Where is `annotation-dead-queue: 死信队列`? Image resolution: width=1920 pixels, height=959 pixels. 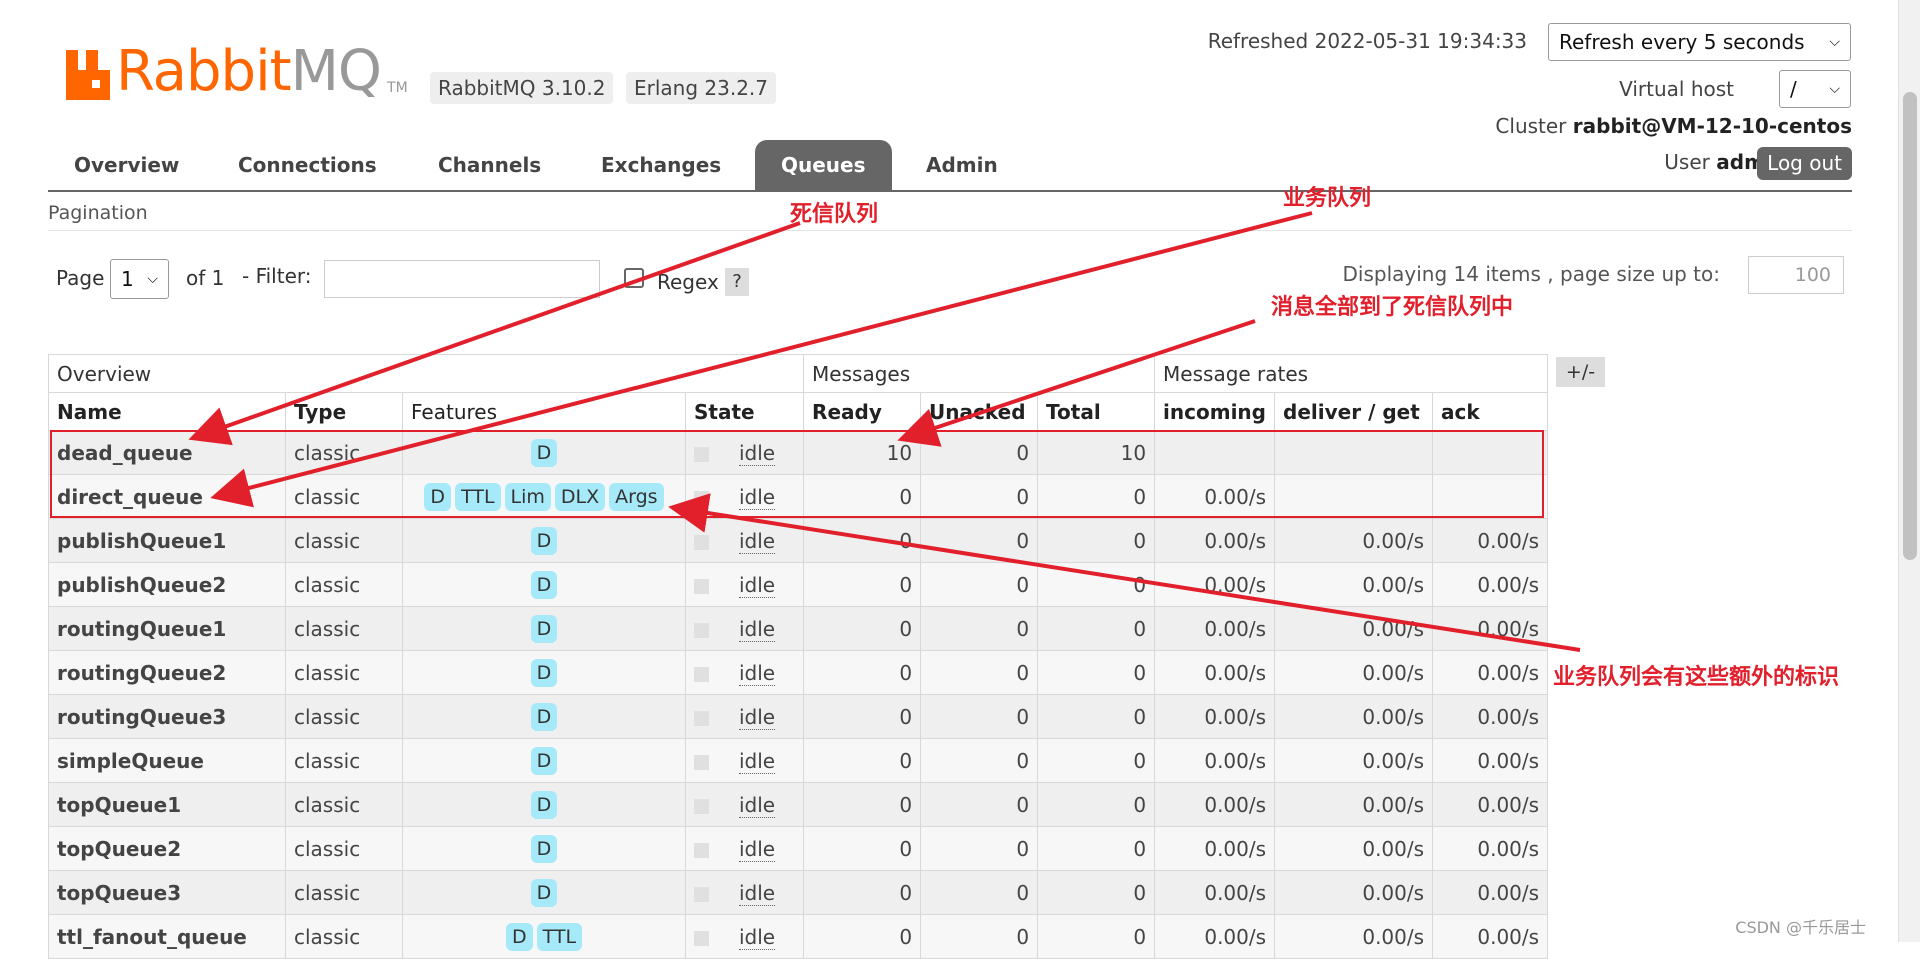
annotation-dead-queue: 死信队列 is located at coordinates (834, 214).